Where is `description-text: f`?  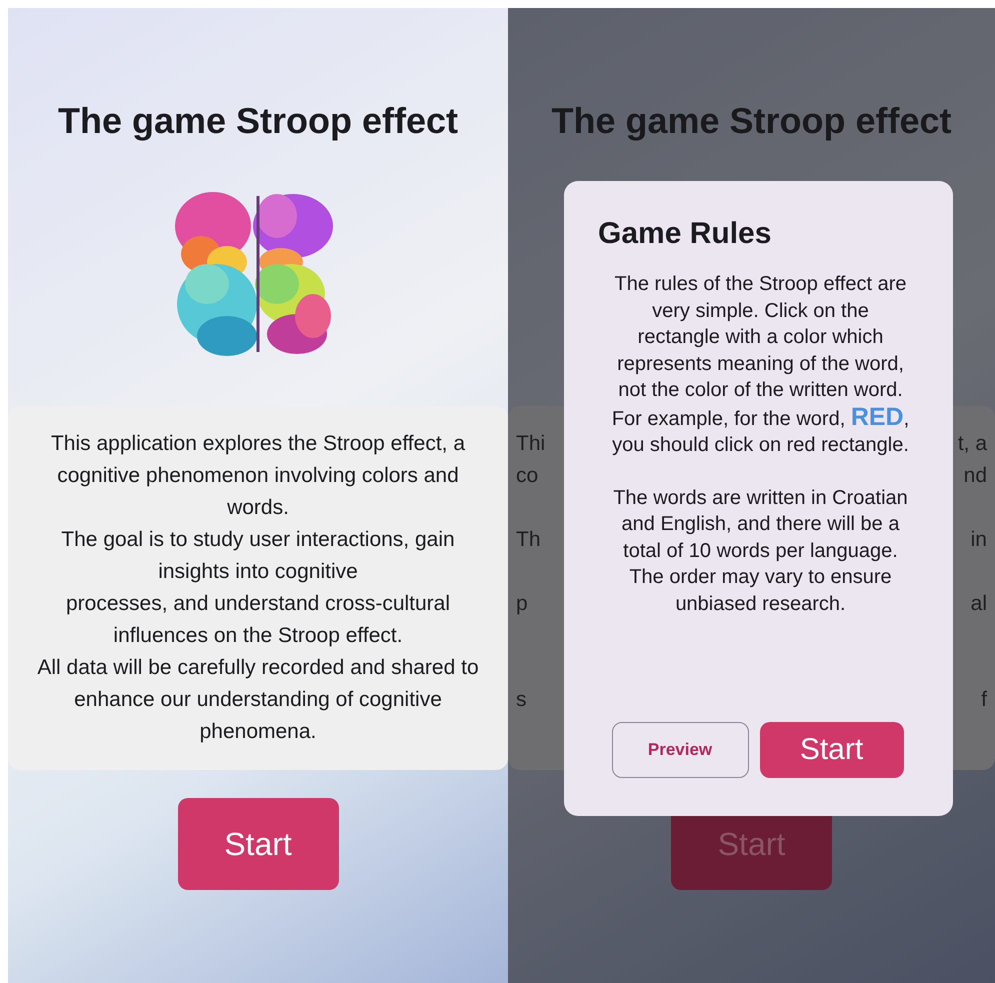 description-text: f is located at coordinates (984, 700).